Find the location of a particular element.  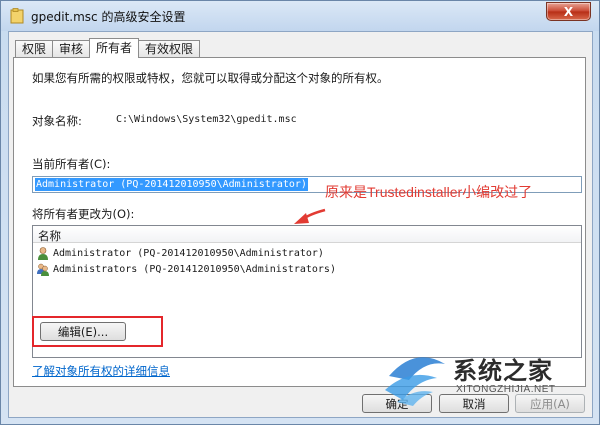

tab-strip: 权限 审核 所有者 有效权限 is located at coordinates (108, 48).